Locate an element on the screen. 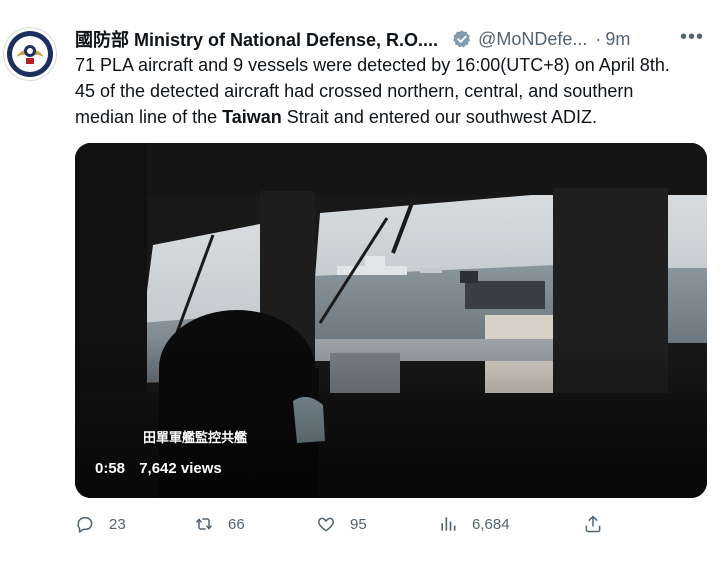 This screenshot has width=722, height=563. share-button is located at coordinates (600, 524).